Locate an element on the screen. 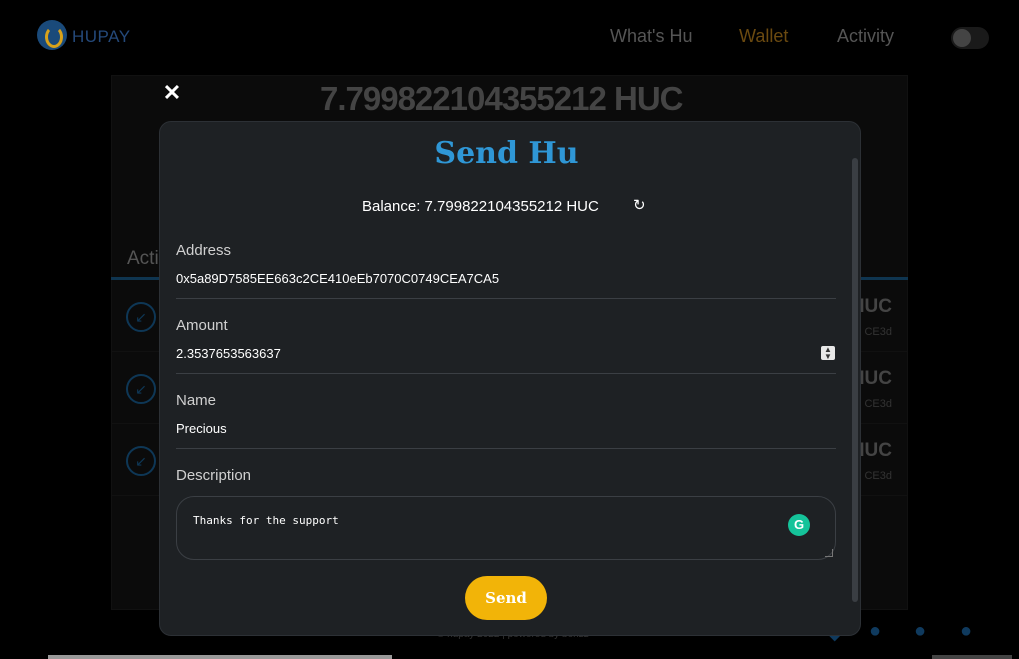 The width and height of the screenshot is (1019, 659). balance-text: Balance: 7.799822104355212 HUC is located at coordinates (480, 206).